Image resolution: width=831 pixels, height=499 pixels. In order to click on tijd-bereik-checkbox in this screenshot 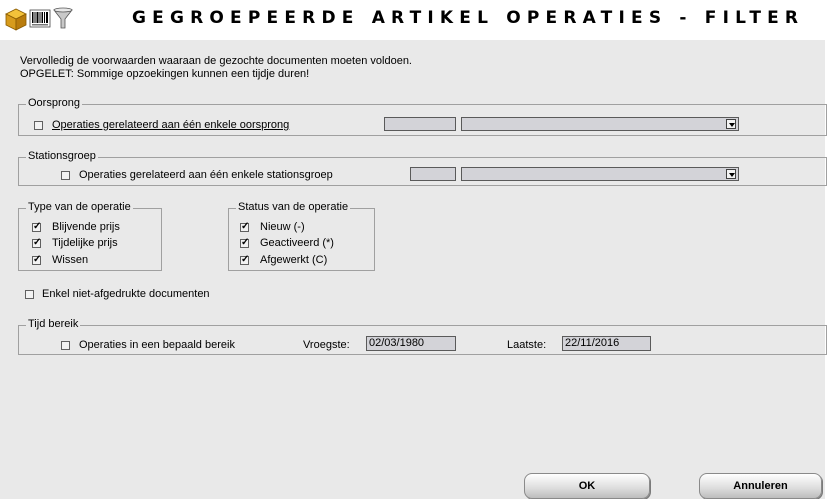, I will do `click(65, 345)`.